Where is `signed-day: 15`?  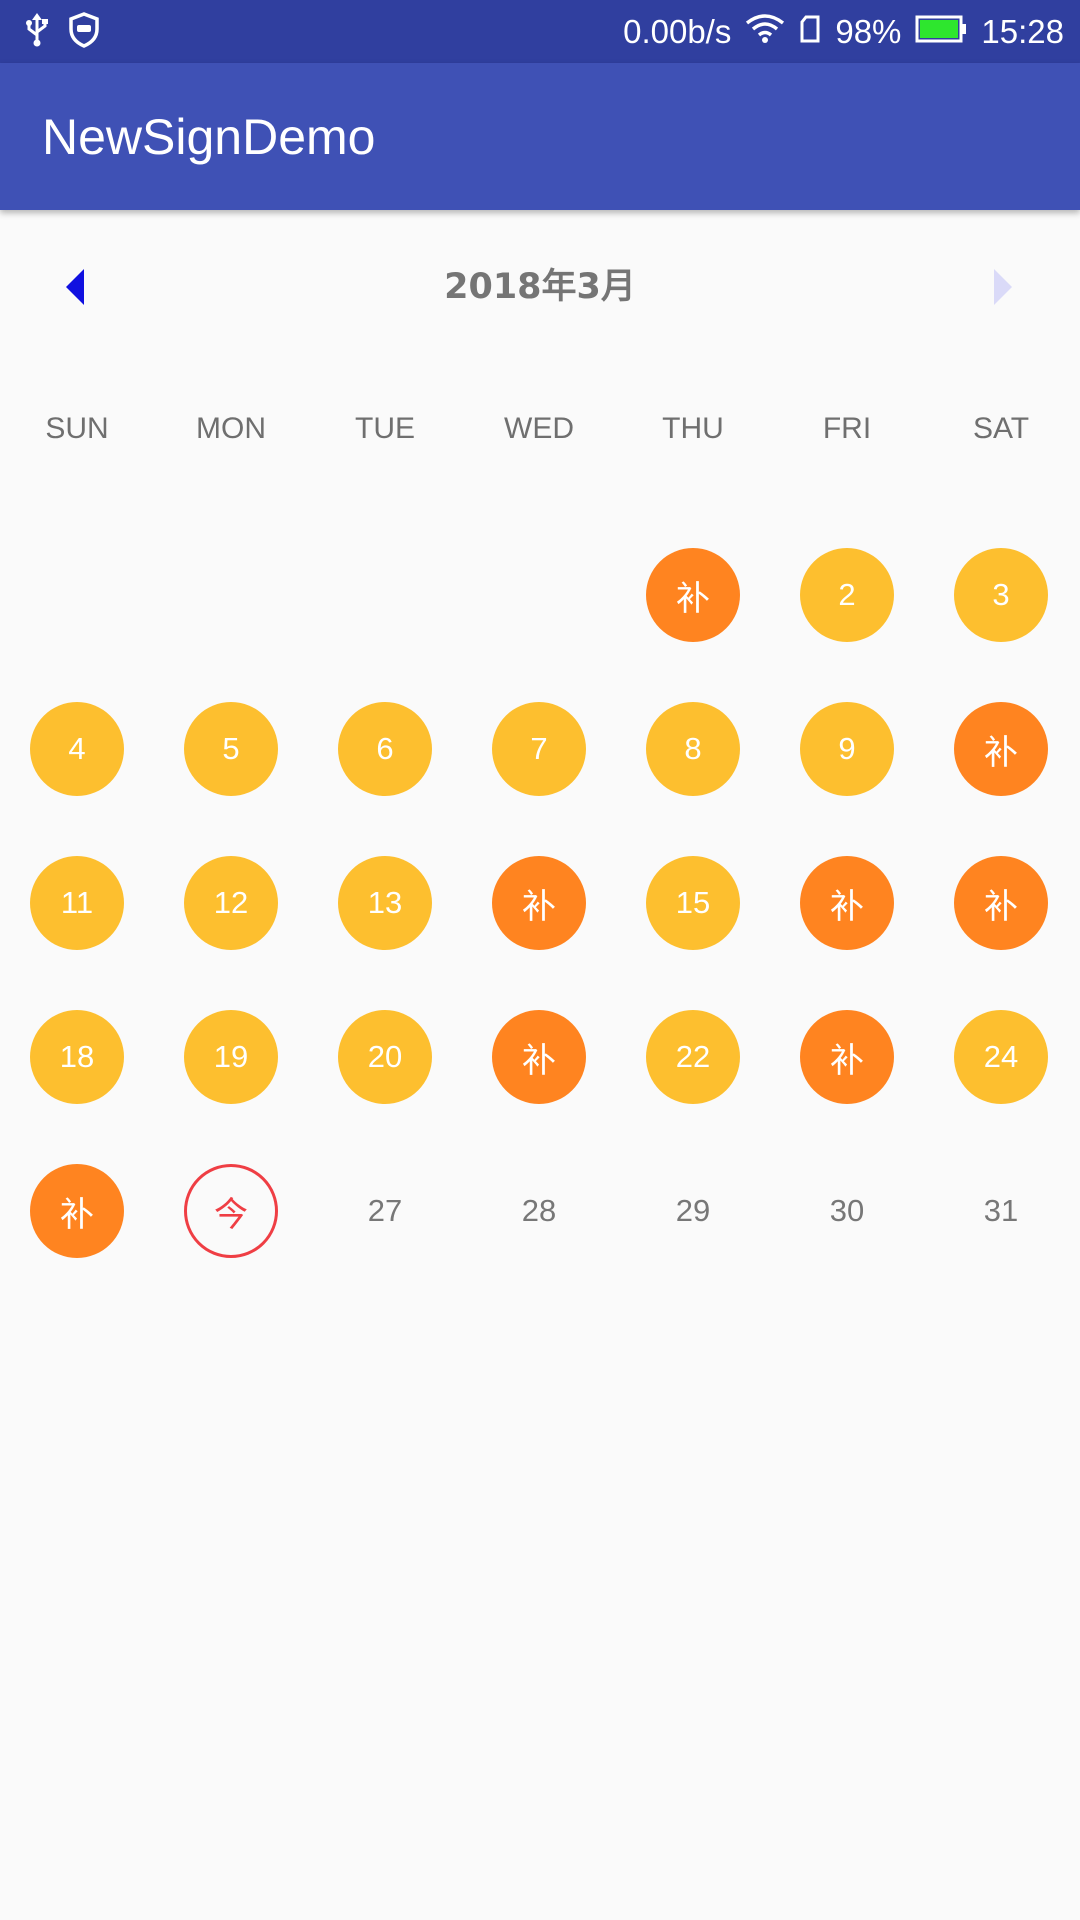
signed-day: 15 is located at coordinates (693, 903).